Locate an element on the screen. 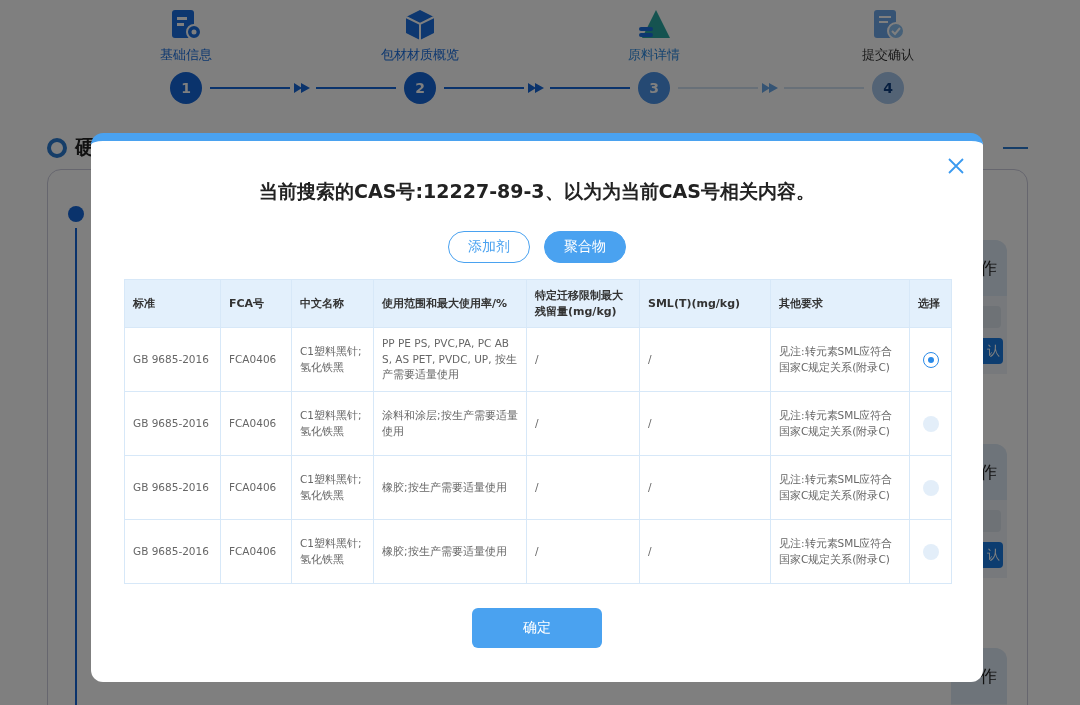  step-label: 基础信息 is located at coordinates (186, 55).